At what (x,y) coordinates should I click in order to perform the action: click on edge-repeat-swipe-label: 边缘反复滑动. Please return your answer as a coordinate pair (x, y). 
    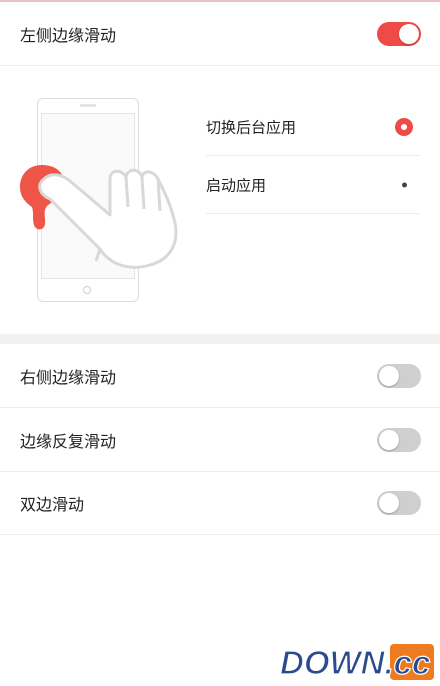
    Looking at the image, I should click on (68, 441).